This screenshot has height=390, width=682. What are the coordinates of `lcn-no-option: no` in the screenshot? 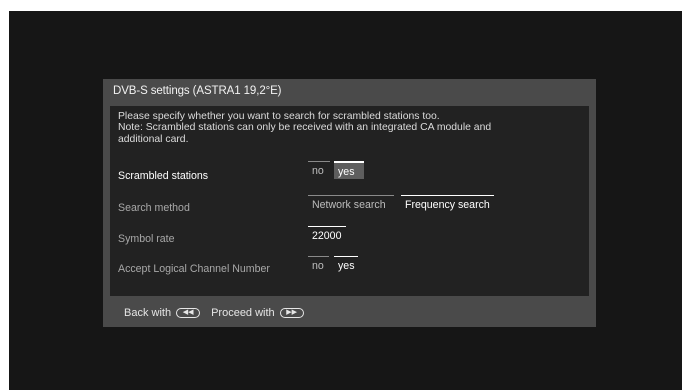 It's located at (318, 265).